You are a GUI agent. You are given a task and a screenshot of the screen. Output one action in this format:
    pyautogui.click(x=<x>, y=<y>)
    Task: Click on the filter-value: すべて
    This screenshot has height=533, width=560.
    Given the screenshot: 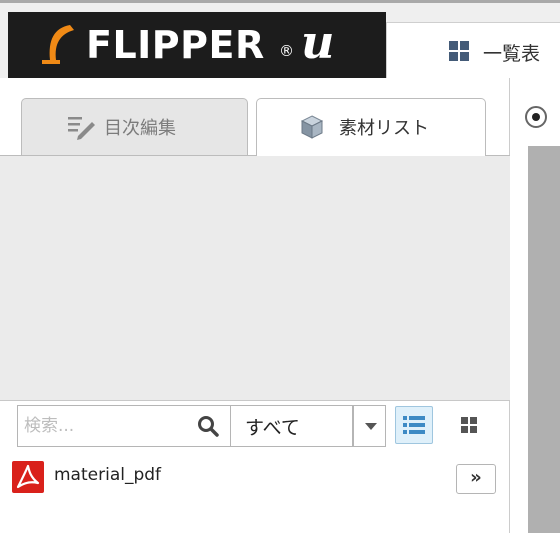 What is the action you would take?
    pyautogui.click(x=272, y=428)
    